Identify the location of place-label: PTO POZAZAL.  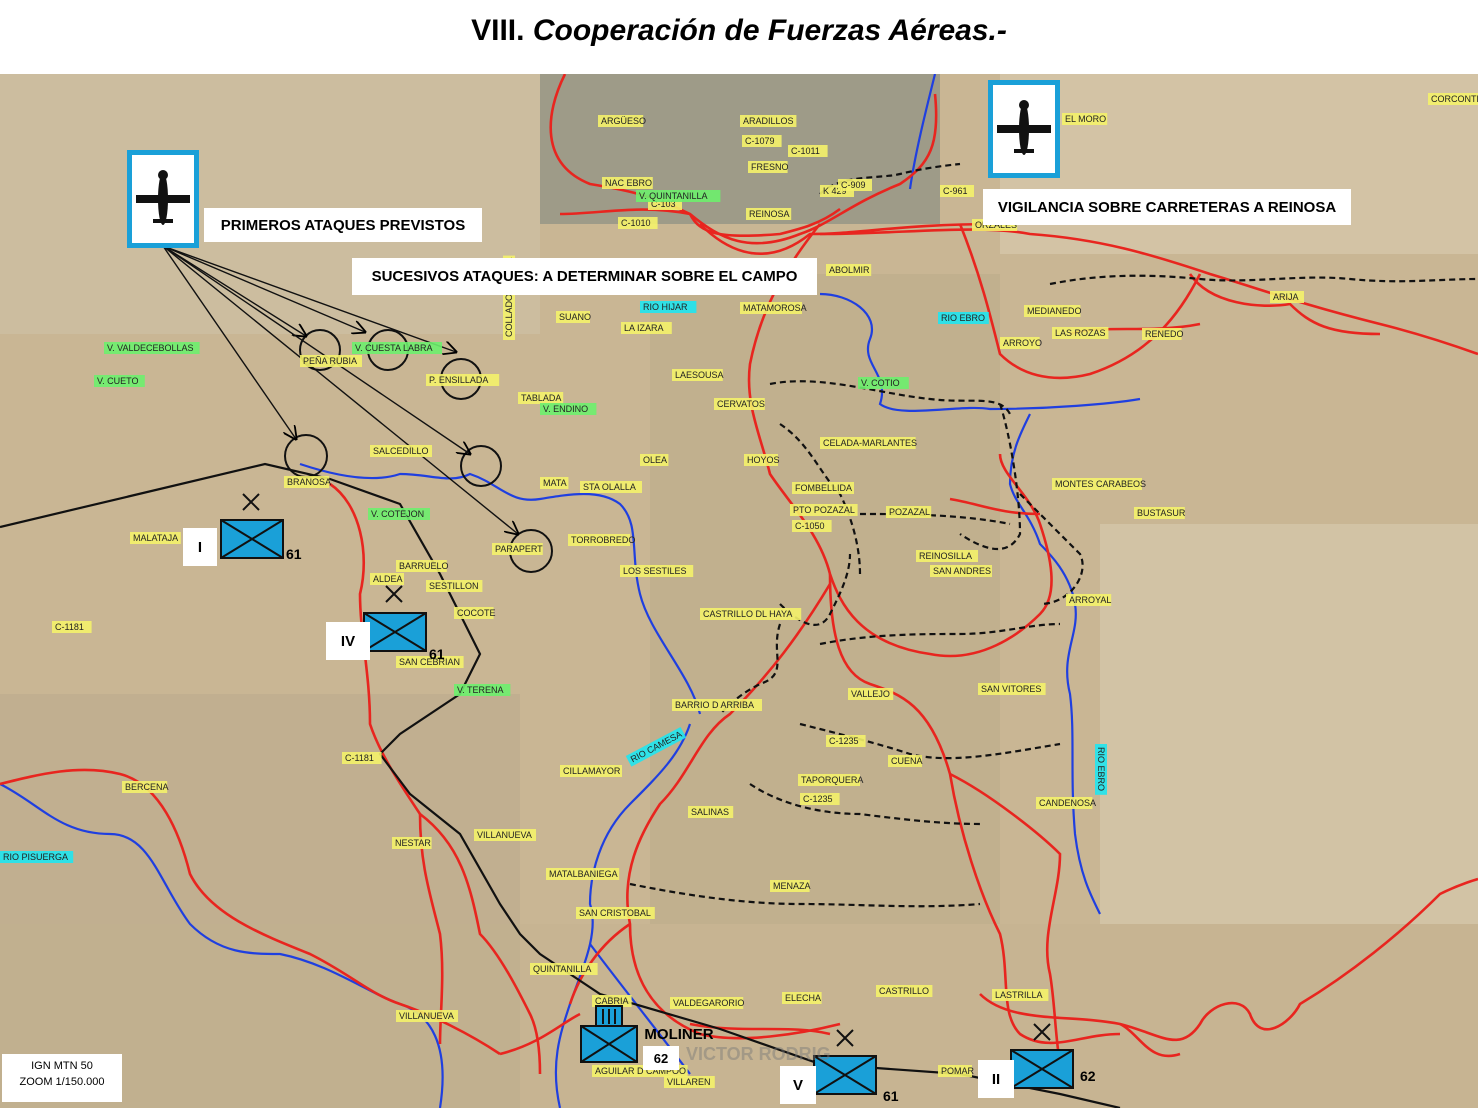
(824, 510).